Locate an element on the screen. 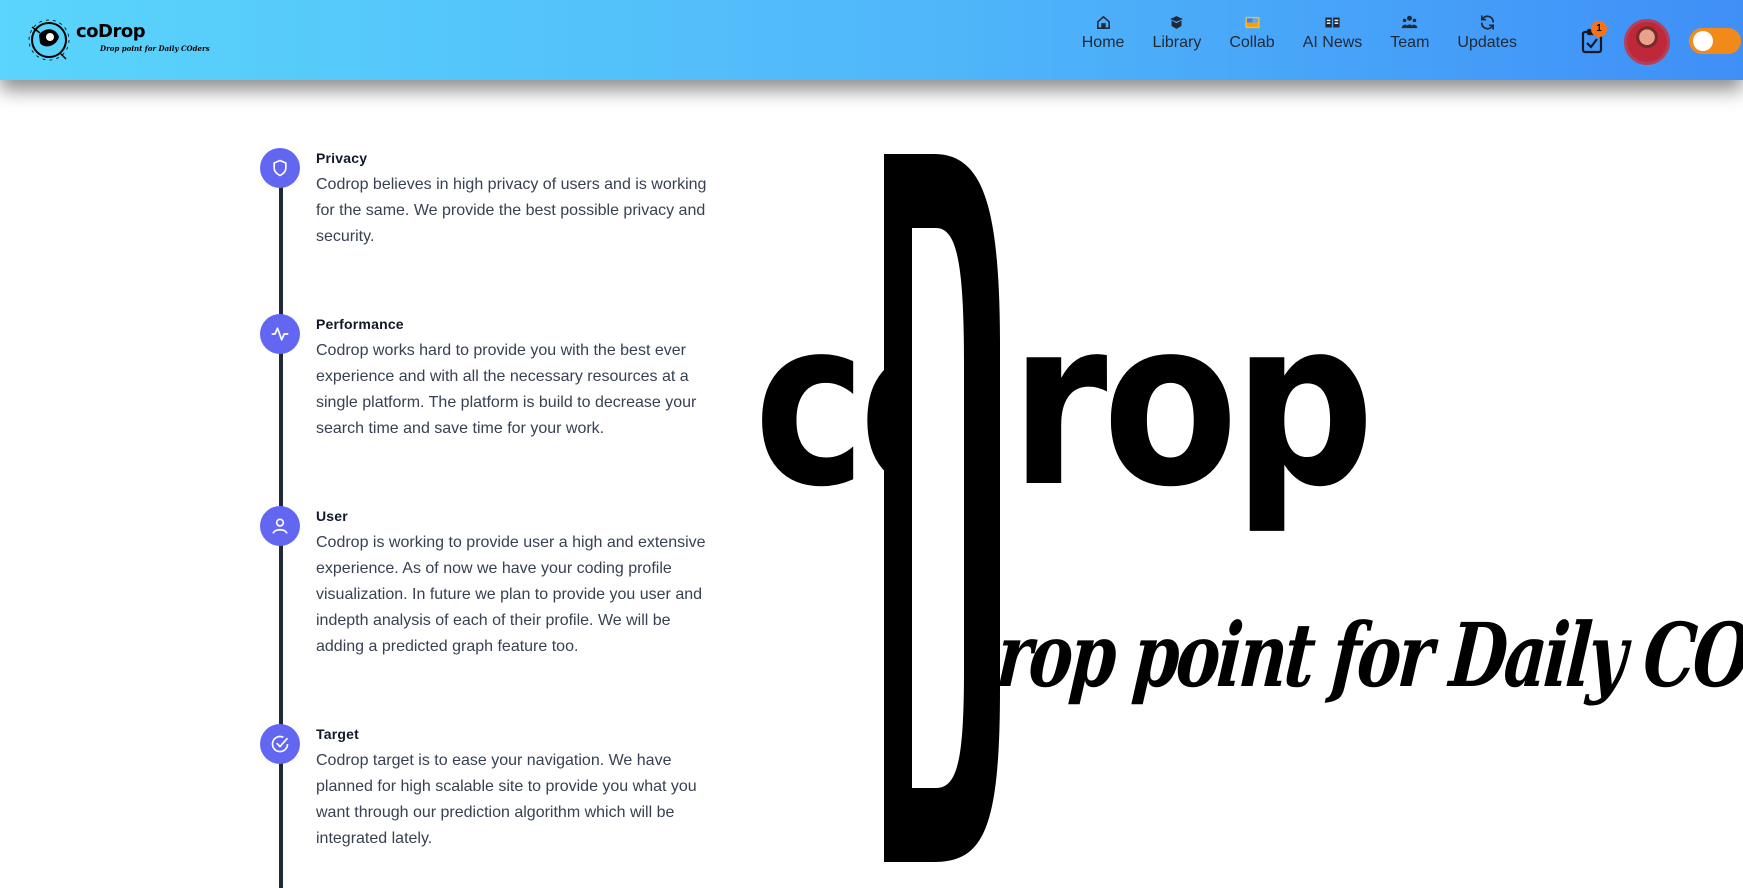  theme-toggle is located at coordinates (1715, 41).